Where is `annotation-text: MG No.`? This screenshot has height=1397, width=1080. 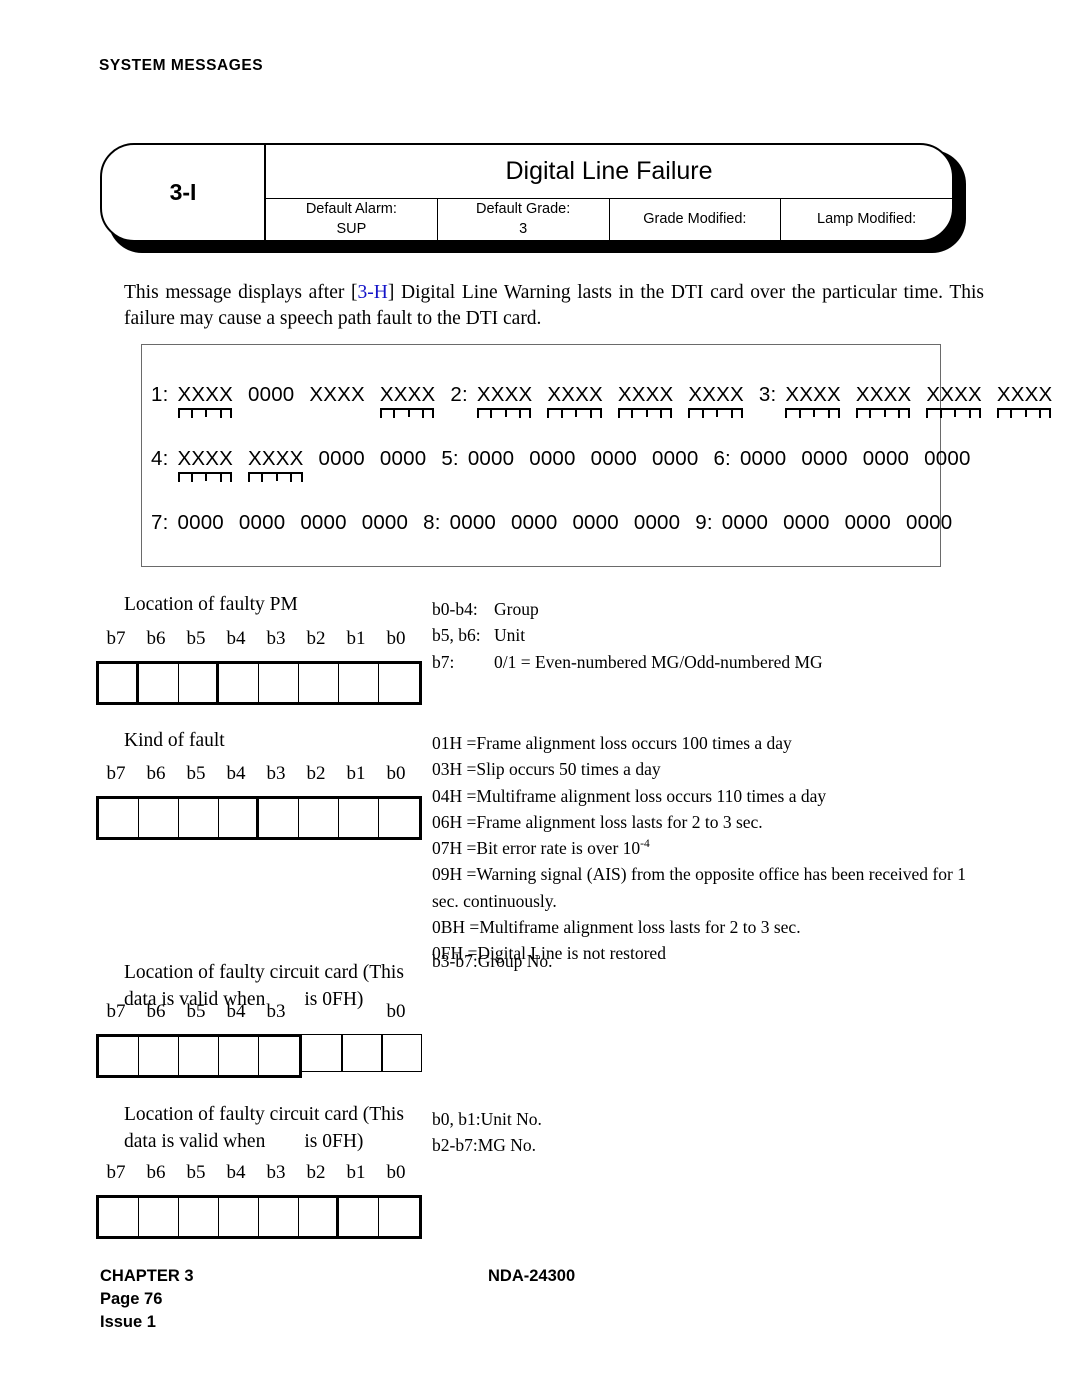
annotation-text: MG No. is located at coordinates (507, 1145).